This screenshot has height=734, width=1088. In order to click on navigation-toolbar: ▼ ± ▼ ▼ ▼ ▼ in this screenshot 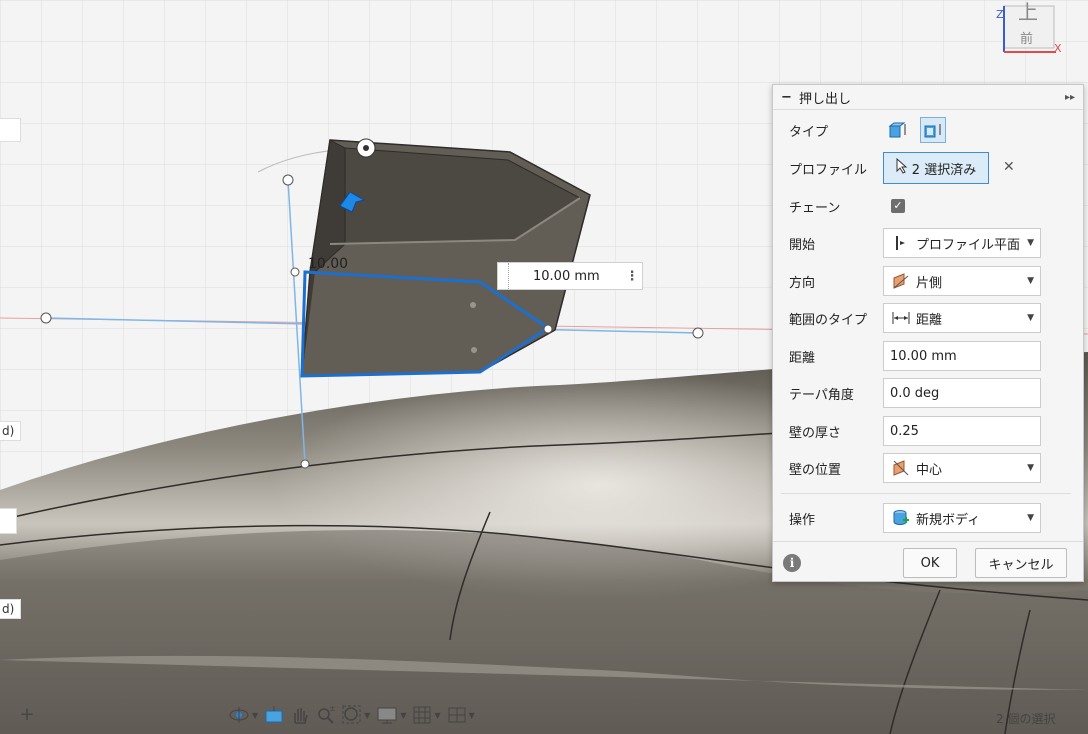, I will do `click(351, 715)`.